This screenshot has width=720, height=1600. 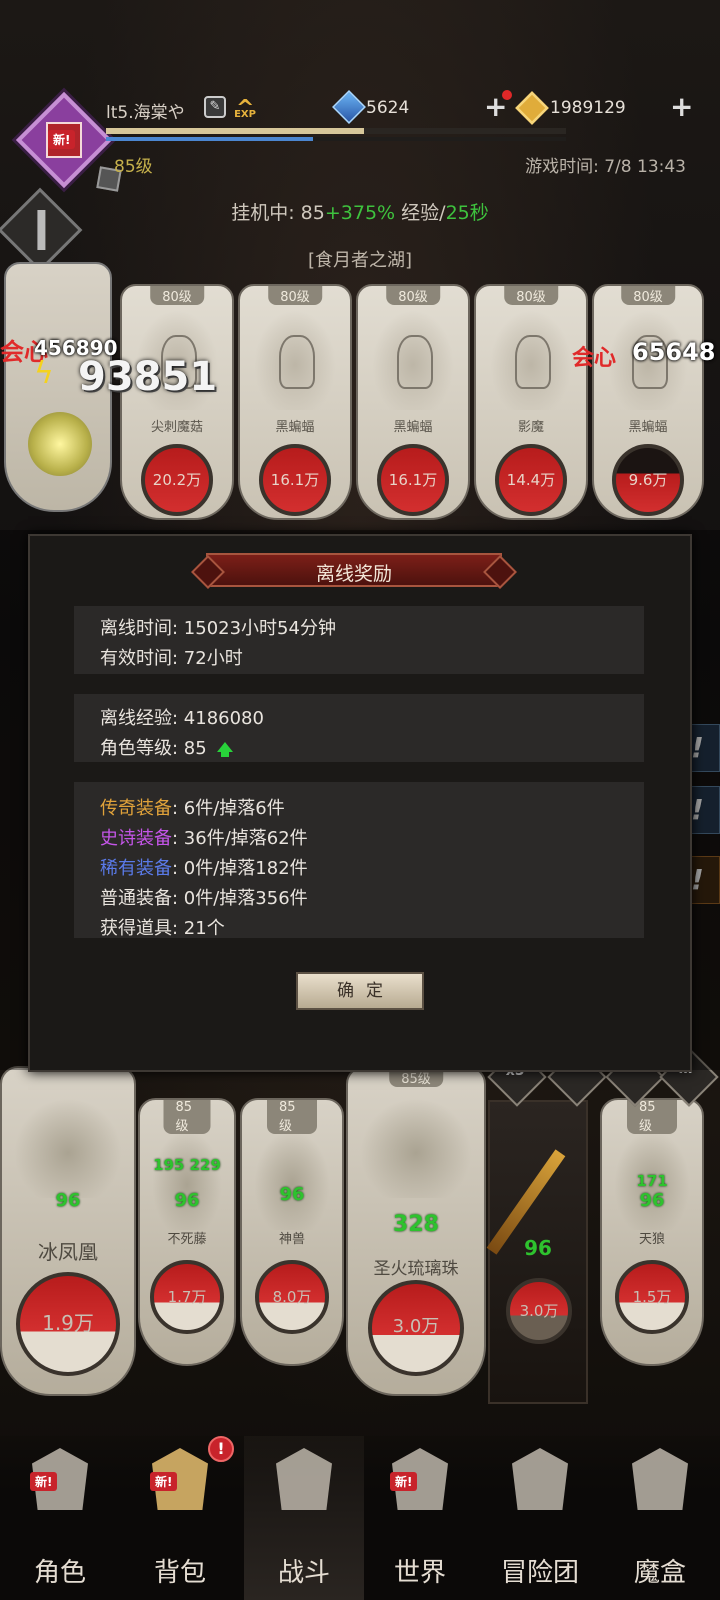 I want to click on epic-value: : 36件/掉落62件, so click(x=240, y=838).